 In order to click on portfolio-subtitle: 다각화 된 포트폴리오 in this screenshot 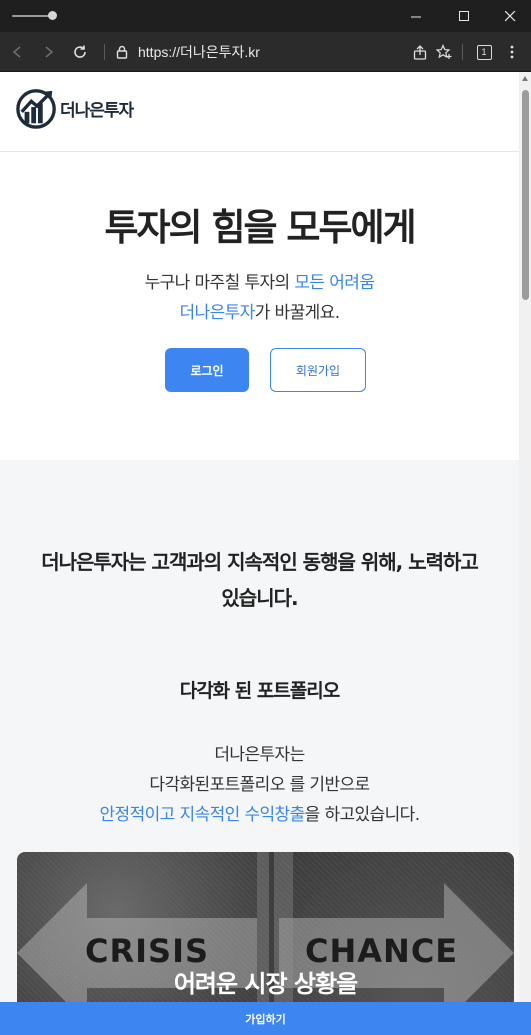, I will do `click(260, 691)`.